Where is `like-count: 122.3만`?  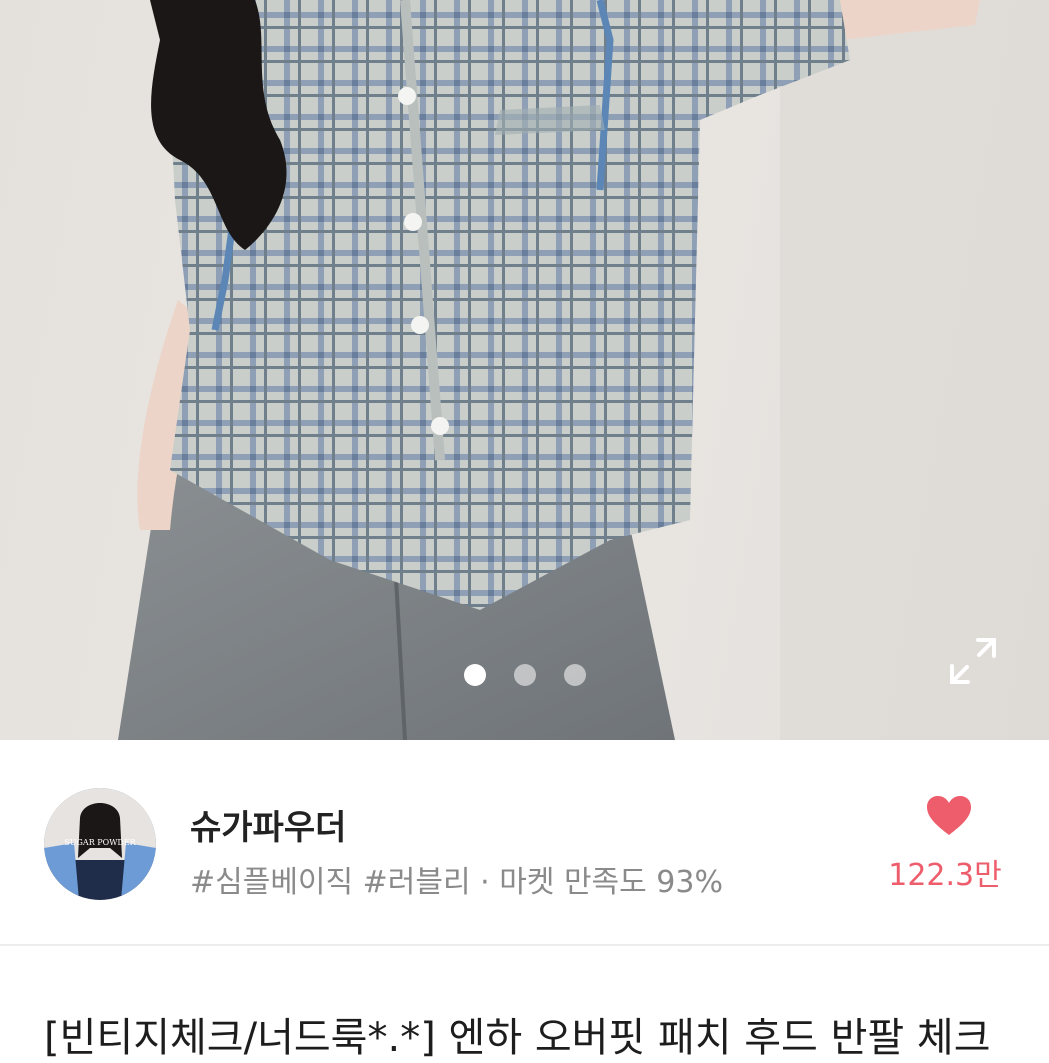
like-count: 122.3만 is located at coordinates (945, 875).